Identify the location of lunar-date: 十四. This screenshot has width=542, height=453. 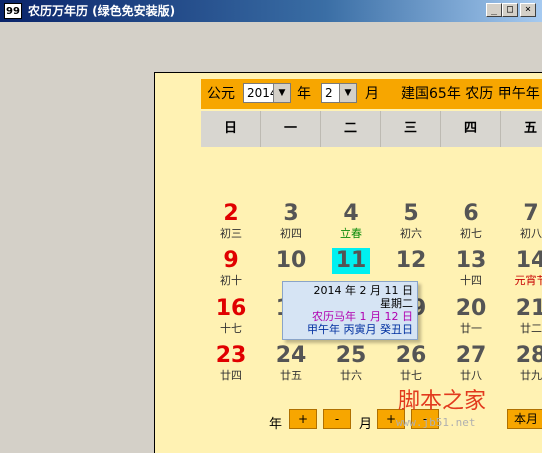
(471, 280).